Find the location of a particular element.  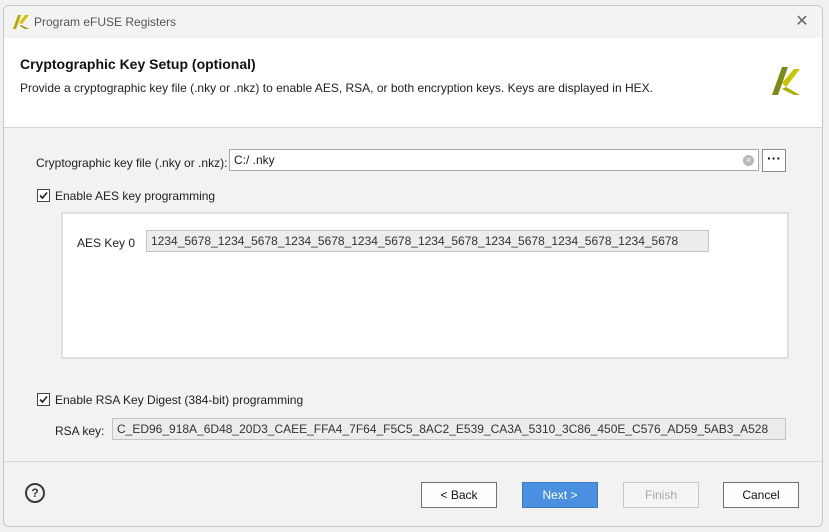

close-button: ✕ is located at coordinates (802, 22).